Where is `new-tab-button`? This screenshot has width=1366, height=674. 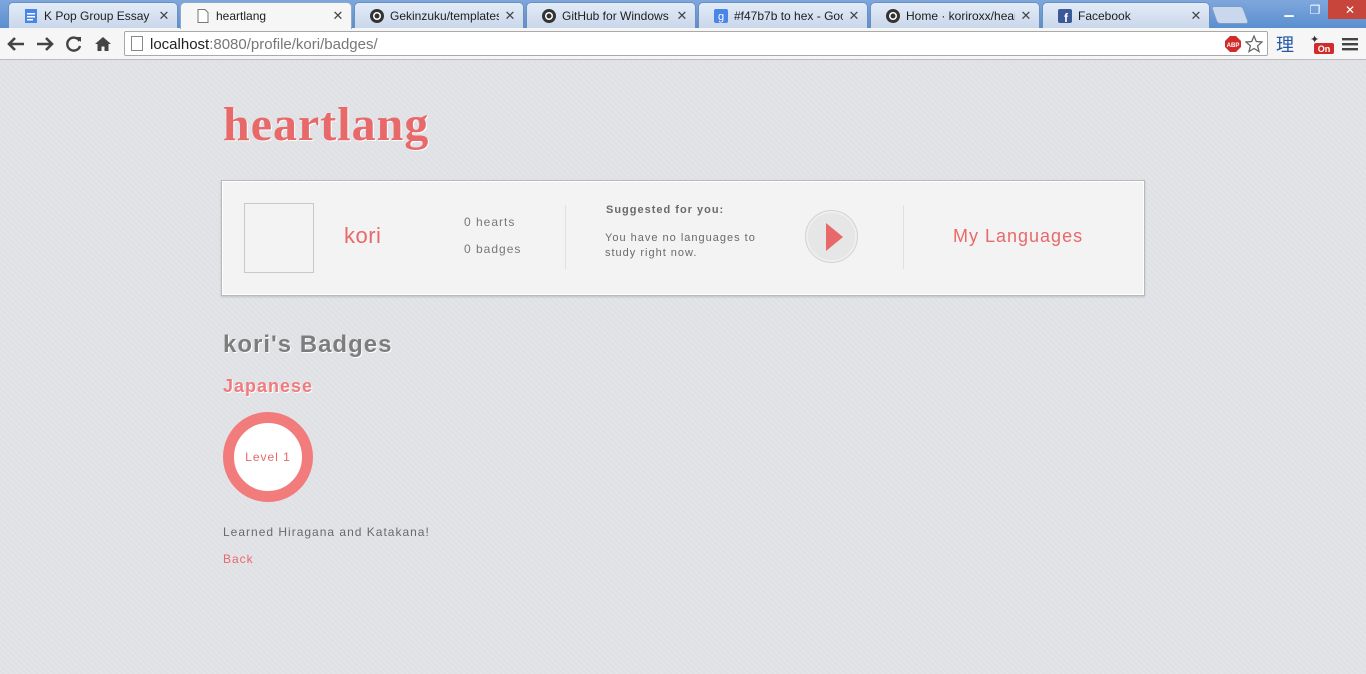
new-tab-button is located at coordinates (1230, 15).